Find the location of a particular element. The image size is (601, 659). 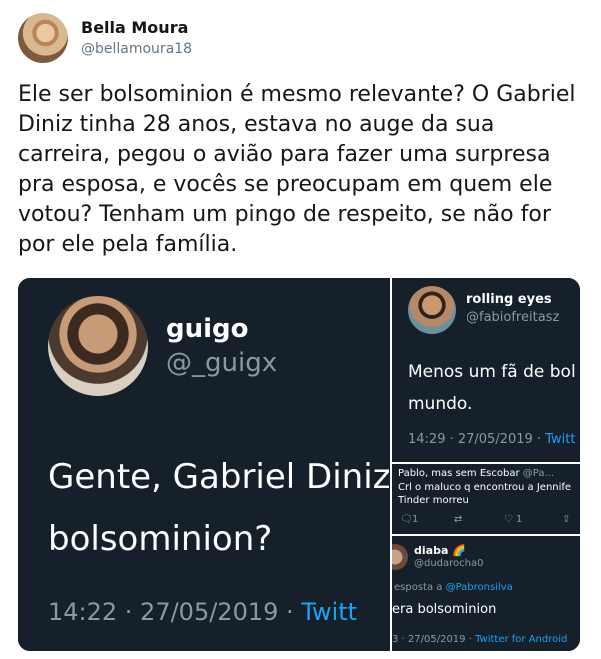

embedded-author-handle: @fabiofreitasz is located at coordinates (513, 317).